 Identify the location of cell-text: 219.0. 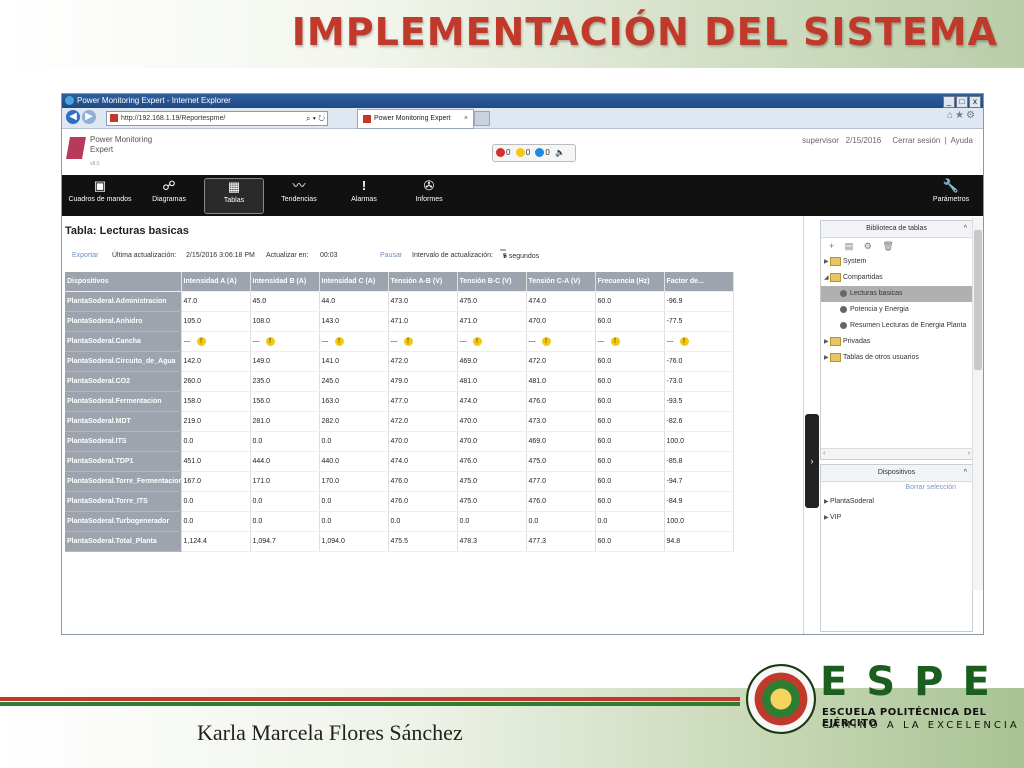
(192, 421).